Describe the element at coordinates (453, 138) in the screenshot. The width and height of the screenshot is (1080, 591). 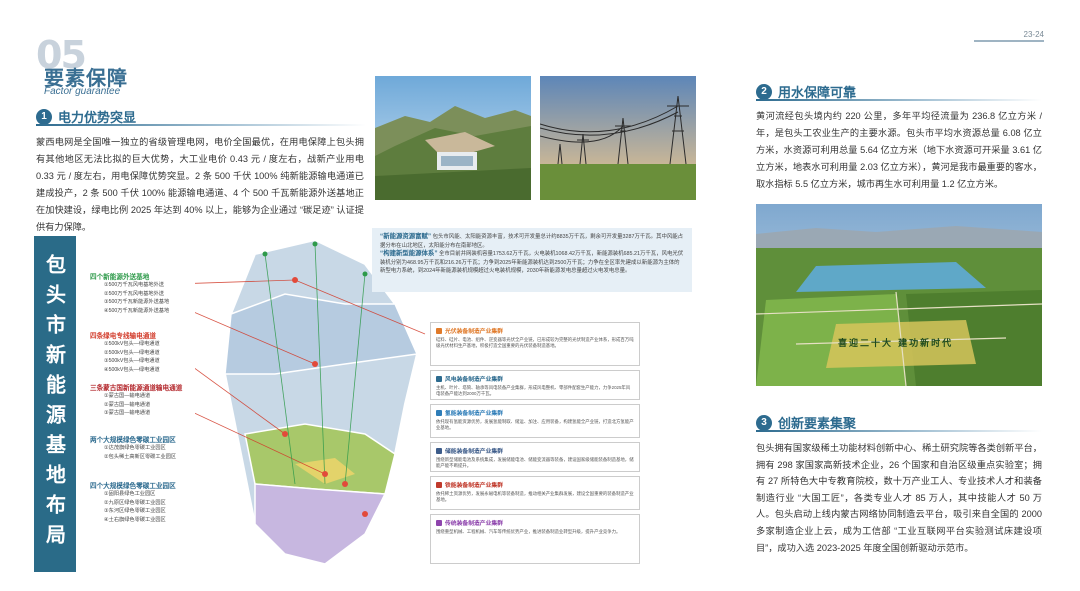
I see `photo-industrial-site` at that location.